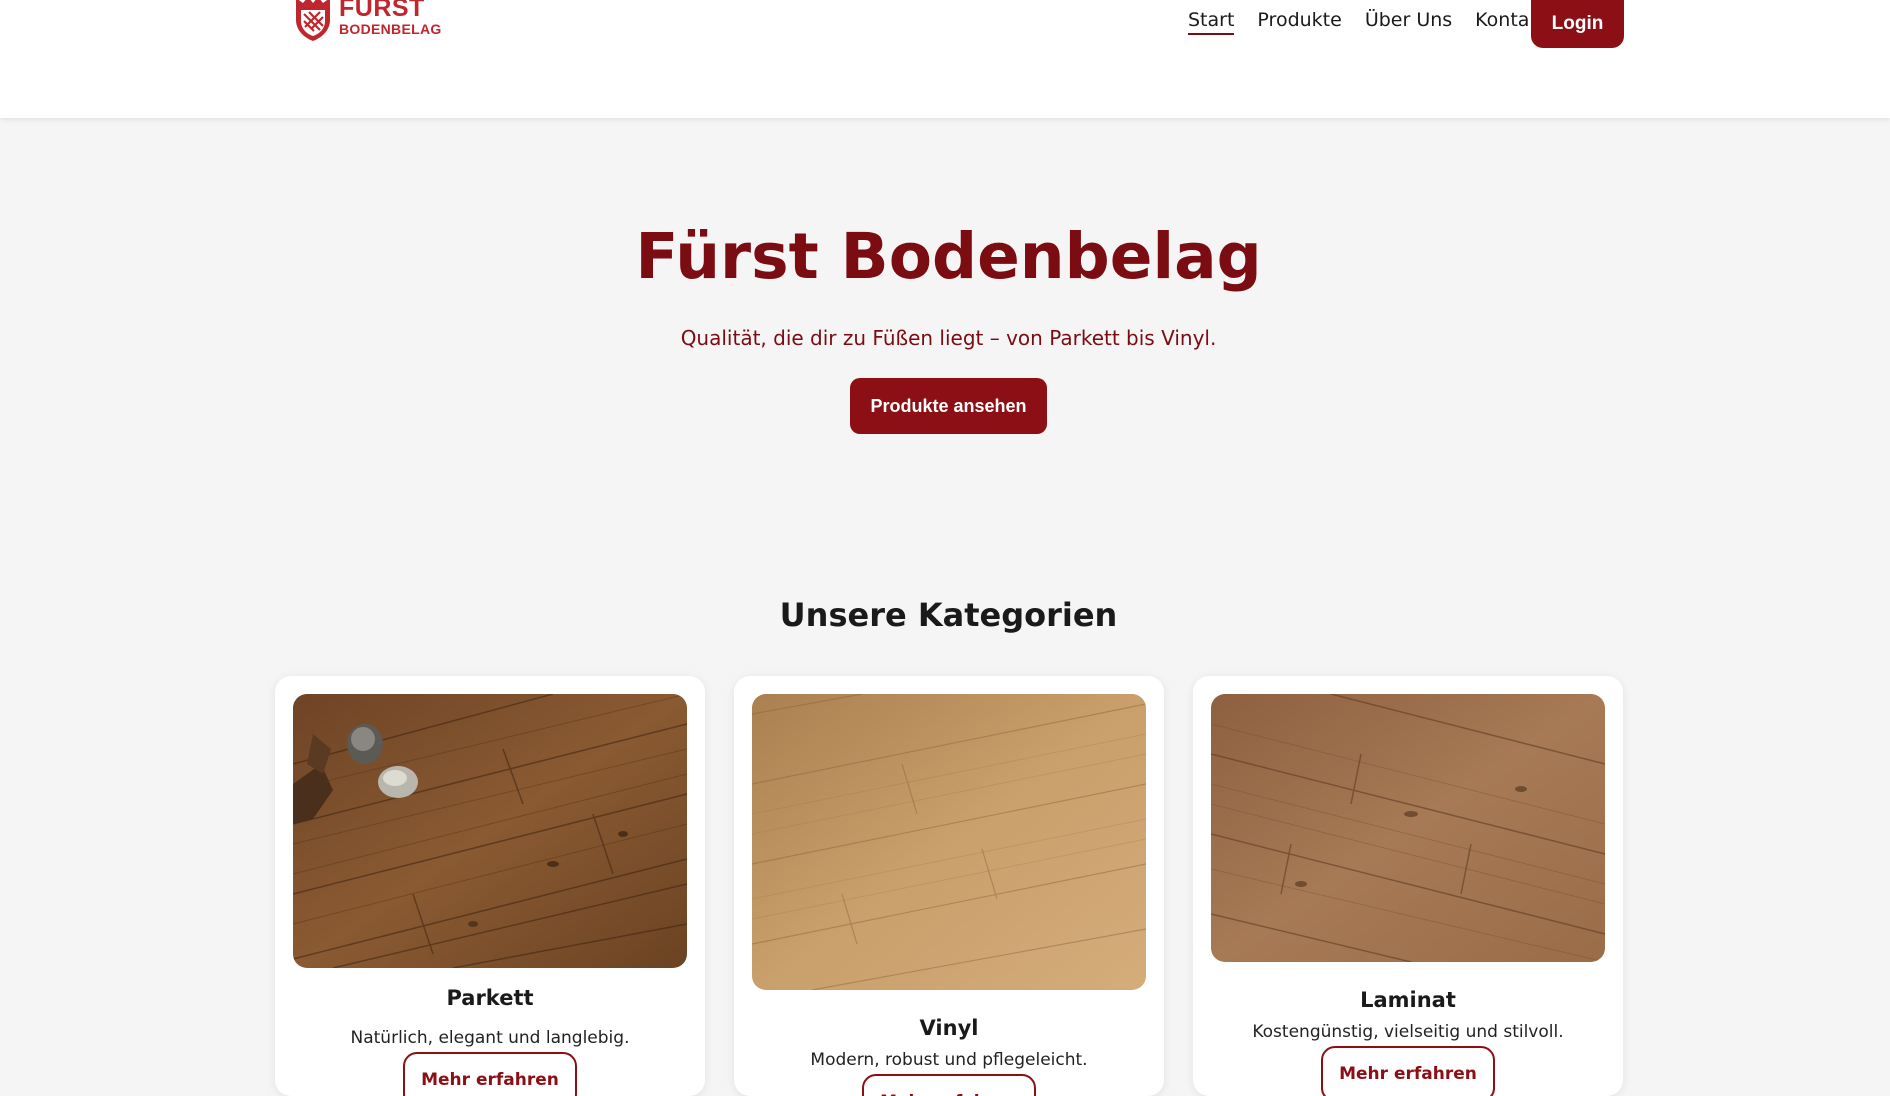 The height and width of the screenshot is (1096, 1890). What do you see at coordinates (948, 256) in the screenshot?
I see `hero-title: Fürst Bodenbelag` at bounding box center [948, 256].